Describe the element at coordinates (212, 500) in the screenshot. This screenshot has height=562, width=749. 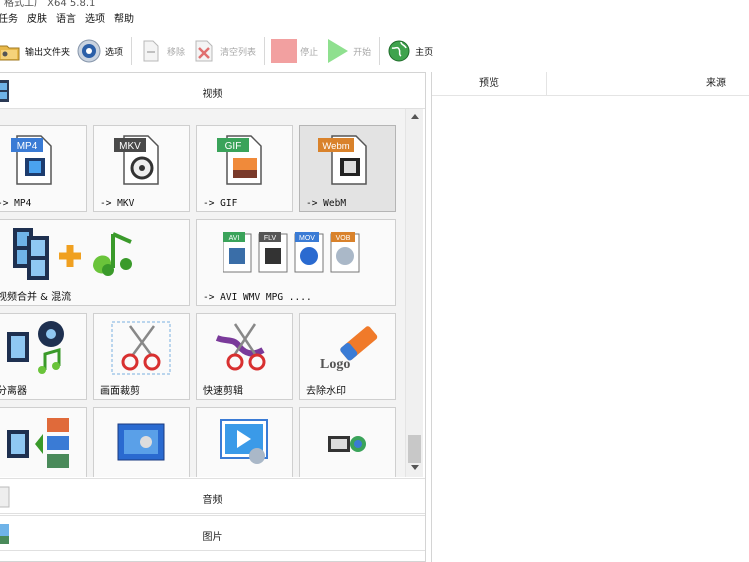
I see `section-audio-label: 音频` at that location.